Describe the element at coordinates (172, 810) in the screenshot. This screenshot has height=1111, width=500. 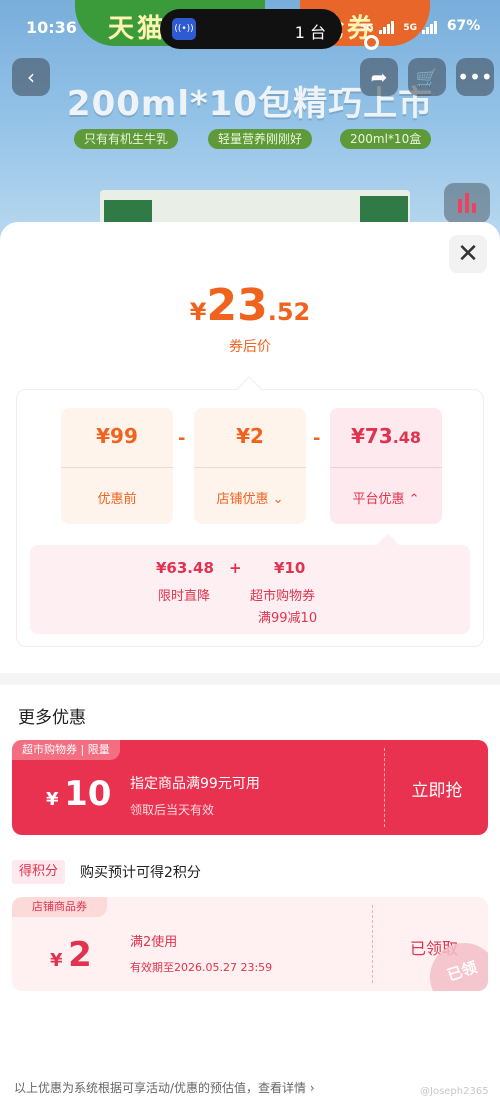
I see `coupon-validity: 领取后当天有效` at that location.